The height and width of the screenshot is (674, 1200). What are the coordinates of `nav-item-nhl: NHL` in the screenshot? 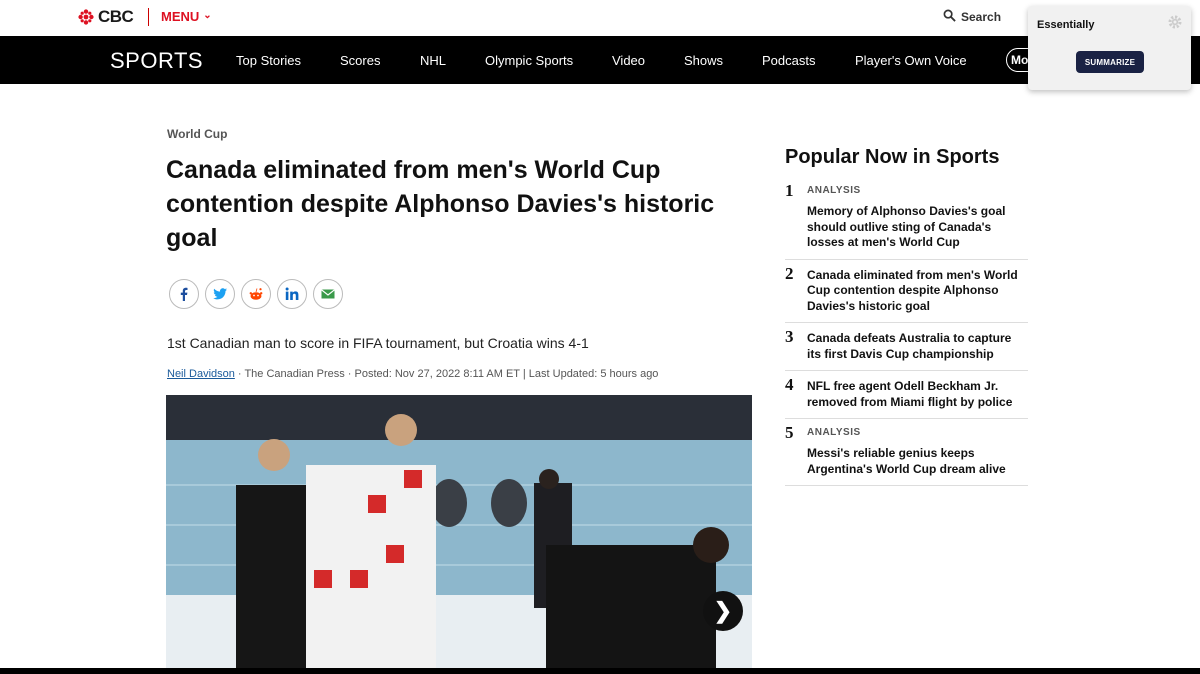 It's located at (433, 60).